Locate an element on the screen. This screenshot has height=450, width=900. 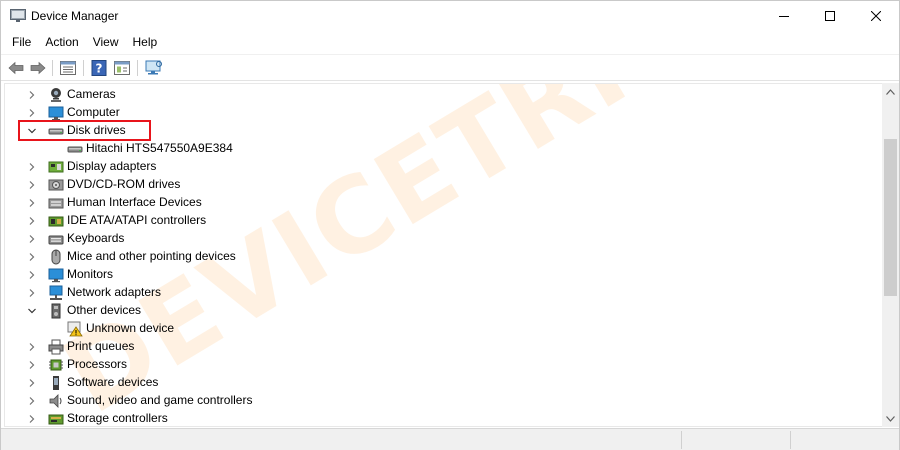
menu-view: View is located at coordinates (106, 43).